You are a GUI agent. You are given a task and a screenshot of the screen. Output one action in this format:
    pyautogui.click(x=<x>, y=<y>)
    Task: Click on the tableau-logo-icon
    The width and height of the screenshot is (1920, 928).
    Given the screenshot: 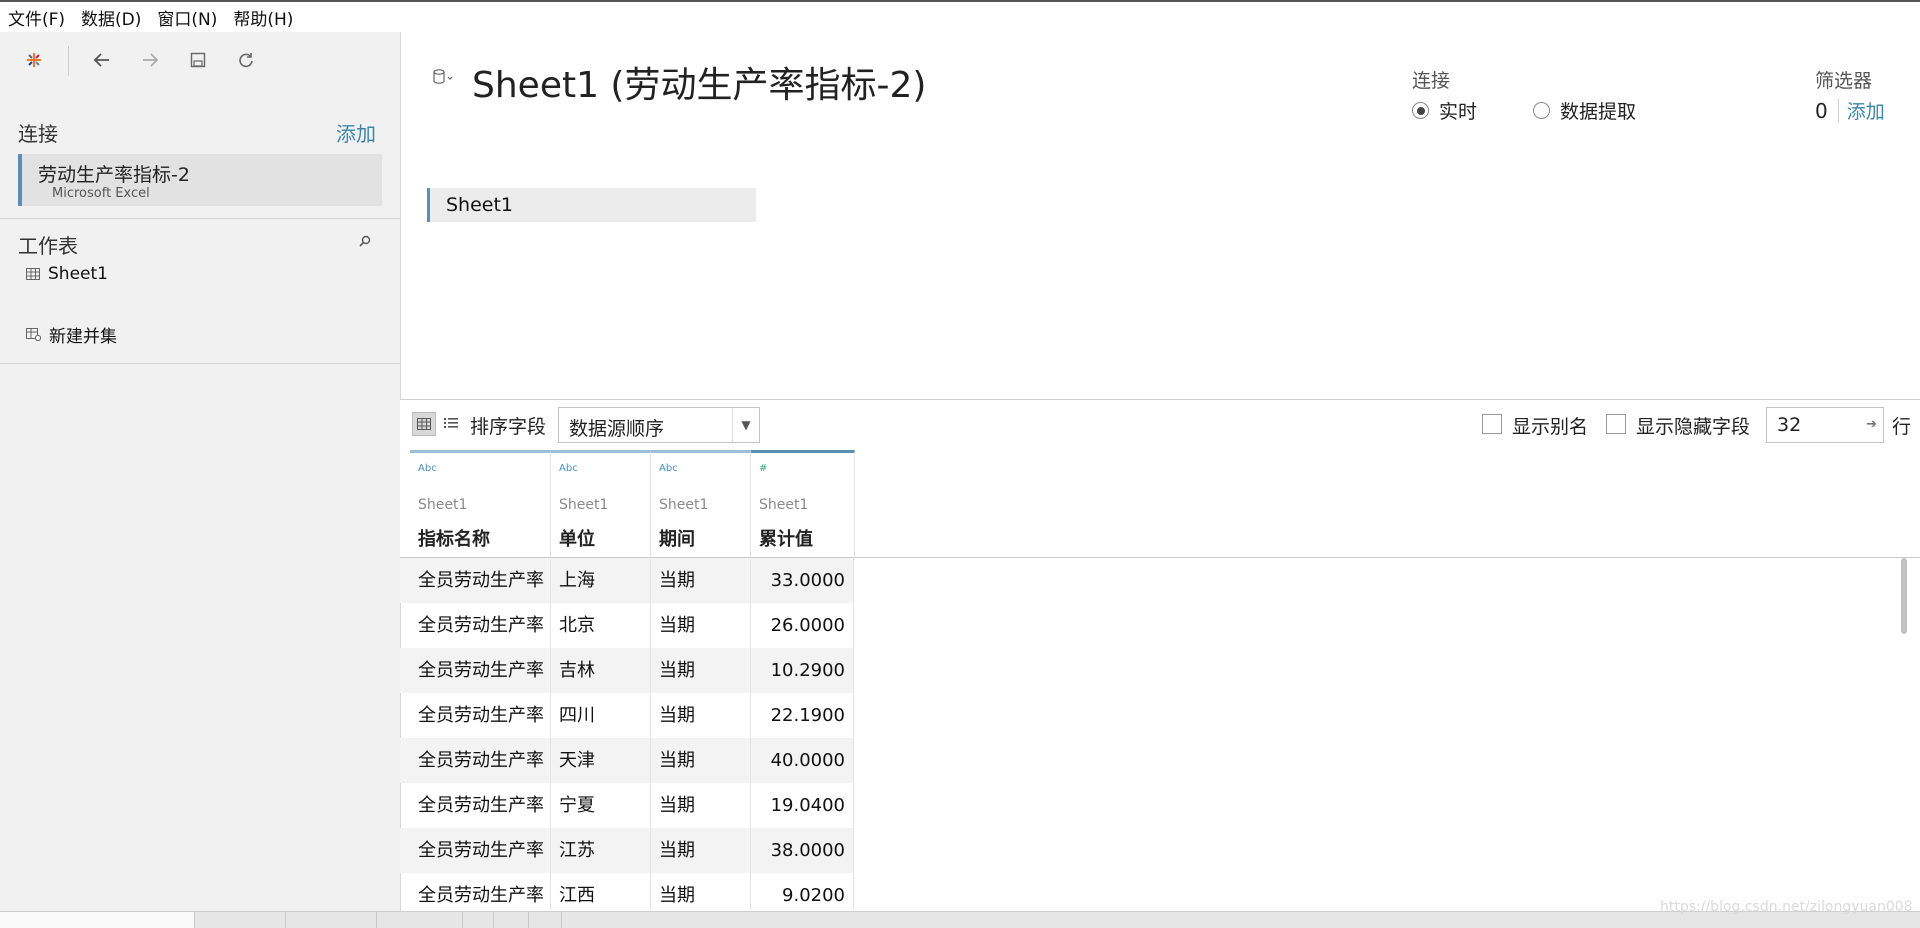 What is the action you would take?
    pyautogui.click(x=34, y=60)
    